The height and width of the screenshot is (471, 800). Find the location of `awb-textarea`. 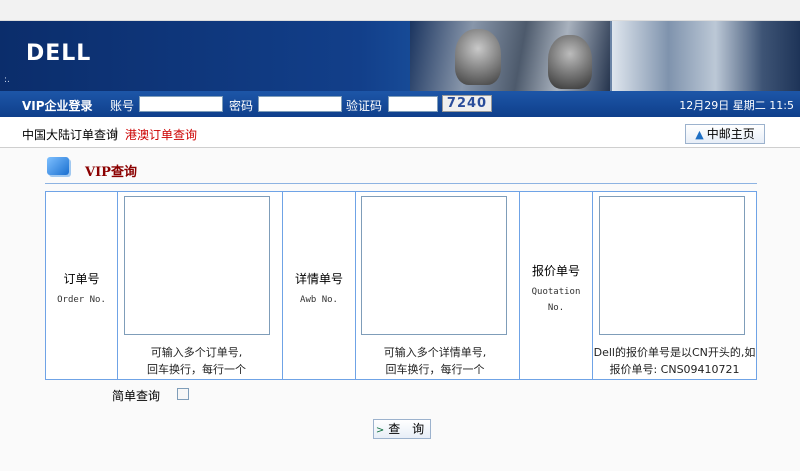

awb-textarea is located at coordinates (434, 265).